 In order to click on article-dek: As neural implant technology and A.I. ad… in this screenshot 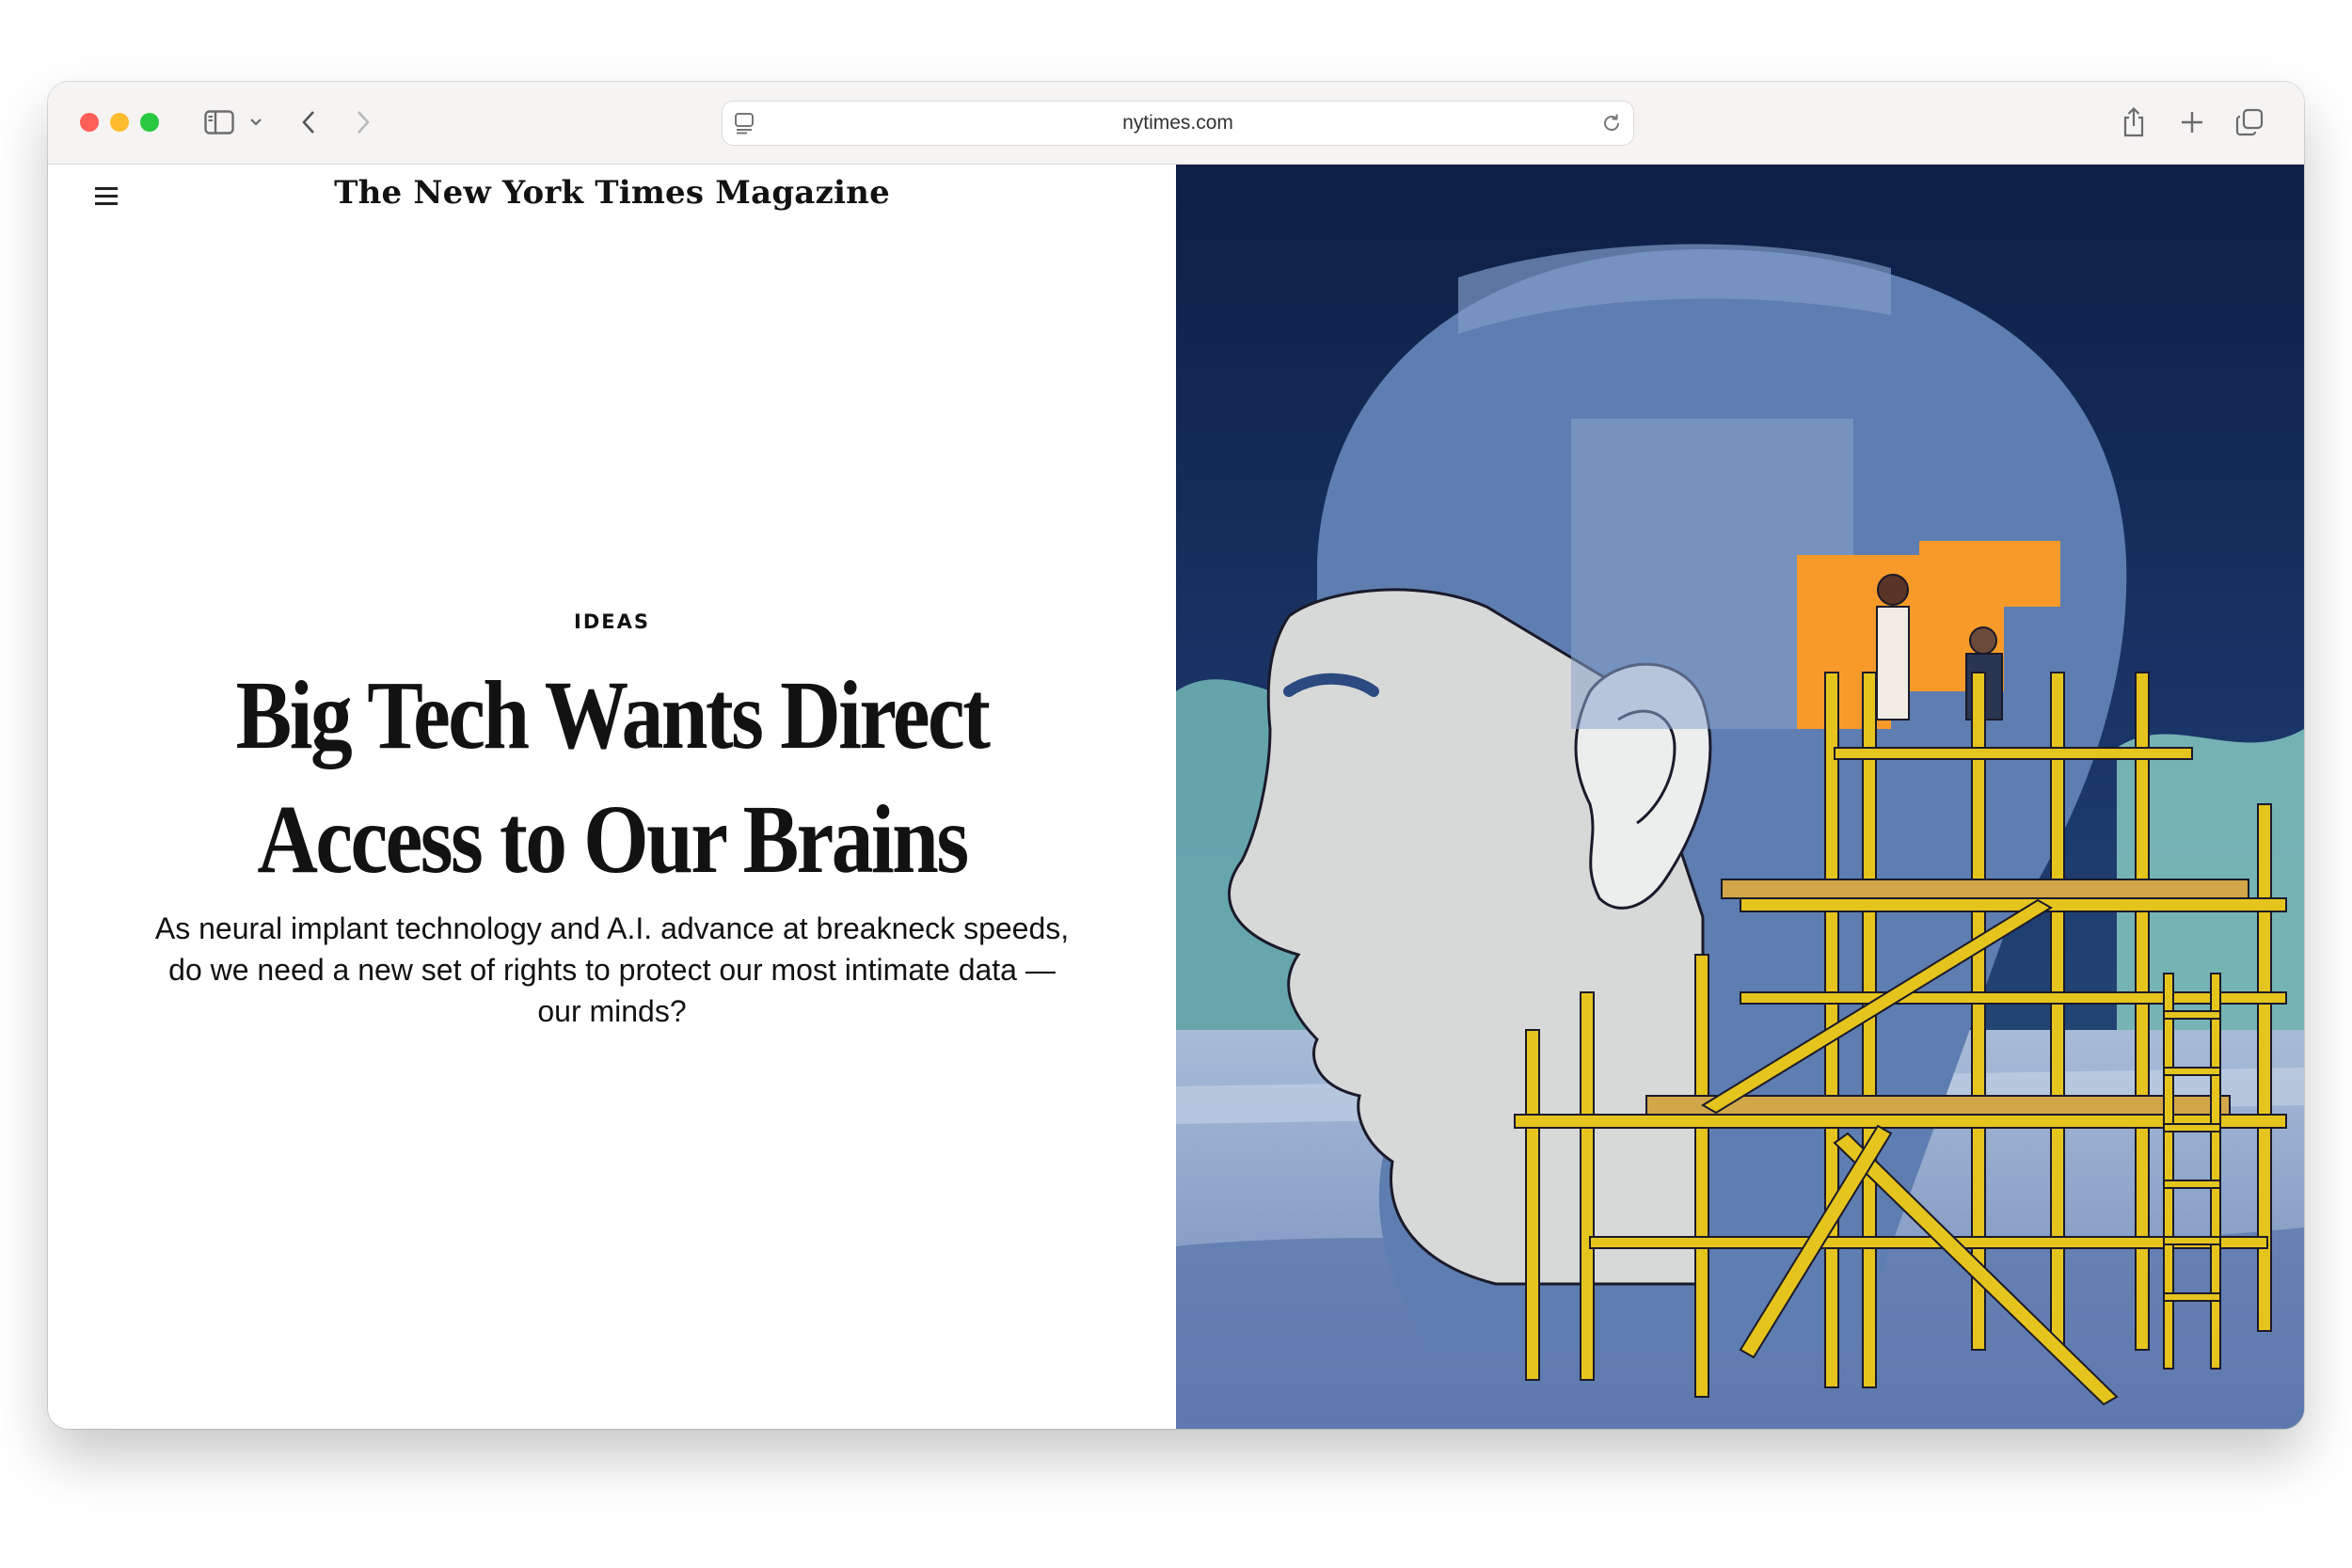, I will do `click(612, 969)`.